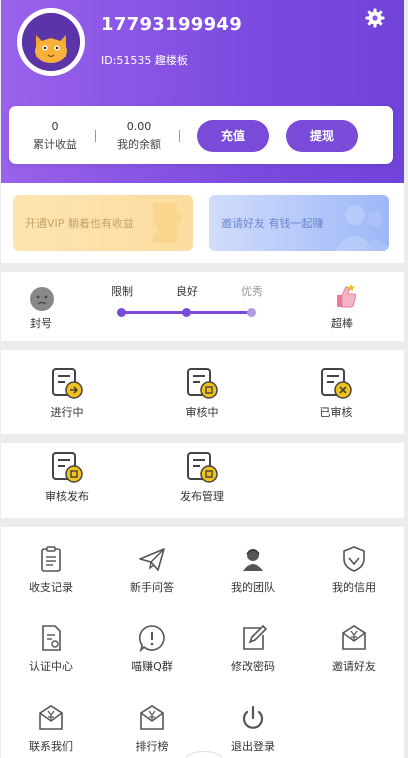  I want to click on certificate-icon, so click(51, 638).